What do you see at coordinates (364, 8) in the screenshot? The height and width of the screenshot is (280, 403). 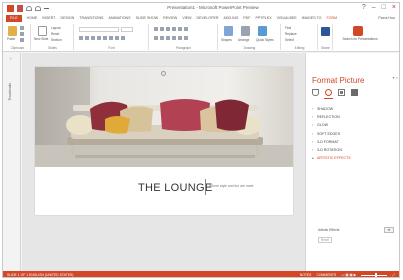 I see `help-icon: ?` at bounding box center [364, 8].